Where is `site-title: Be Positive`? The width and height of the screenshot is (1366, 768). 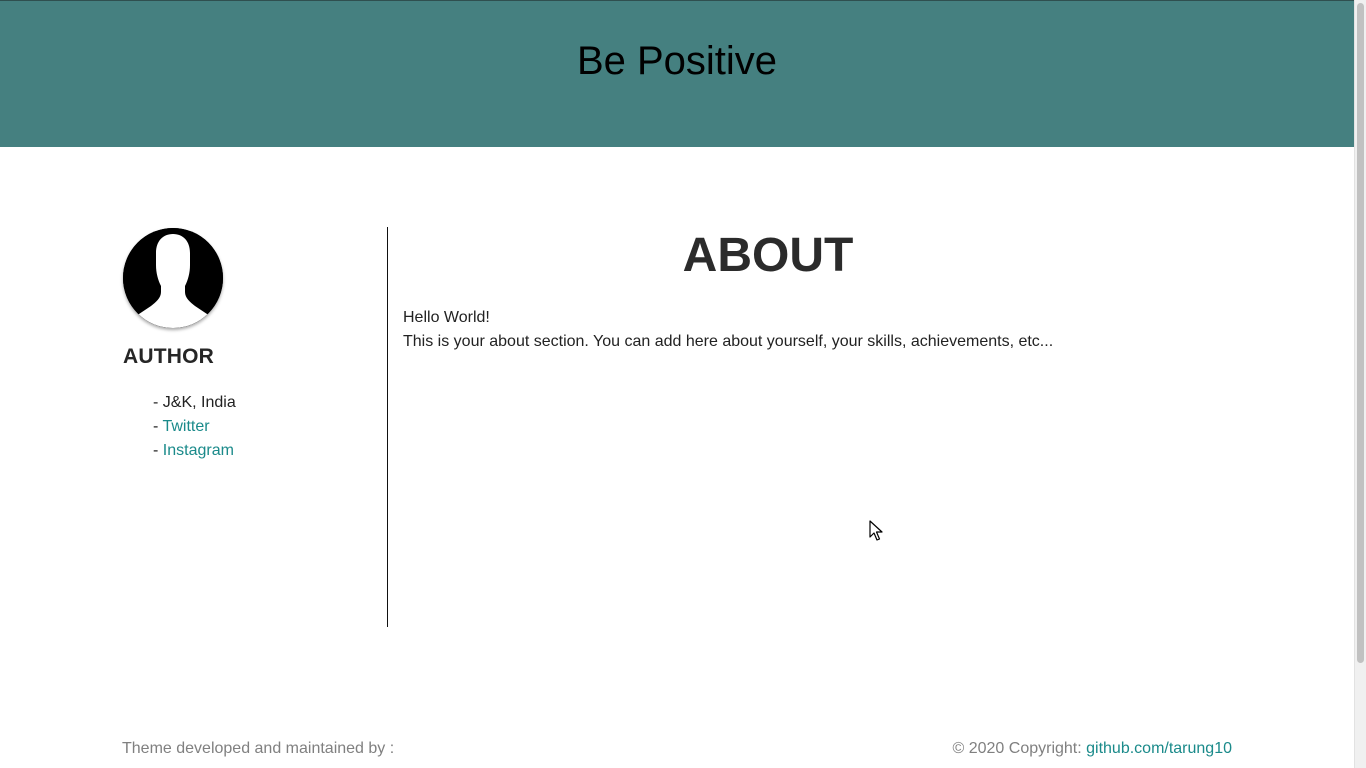 site-title: Be Positive is located at coordinates (677, 61).